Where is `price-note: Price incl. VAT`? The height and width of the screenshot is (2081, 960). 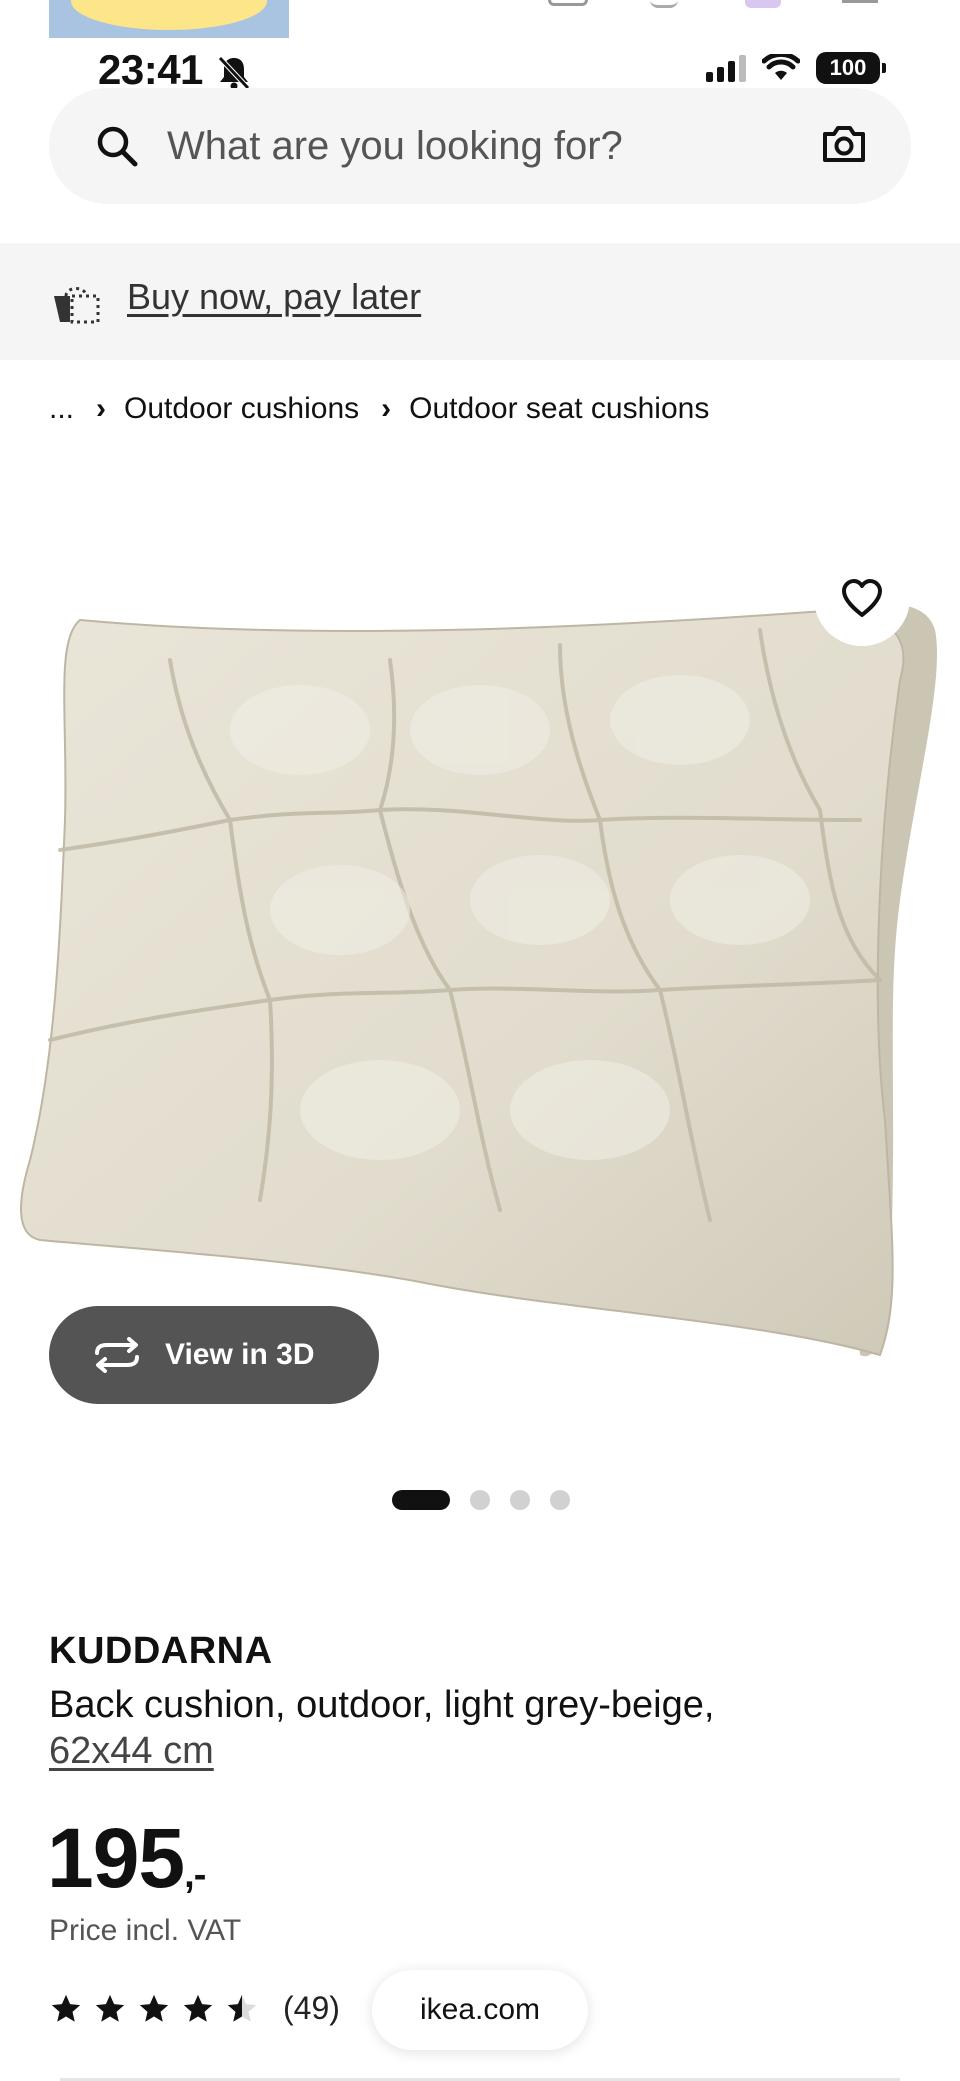
price-note: Price incl. VAT is located at coordinates (145, 1930).